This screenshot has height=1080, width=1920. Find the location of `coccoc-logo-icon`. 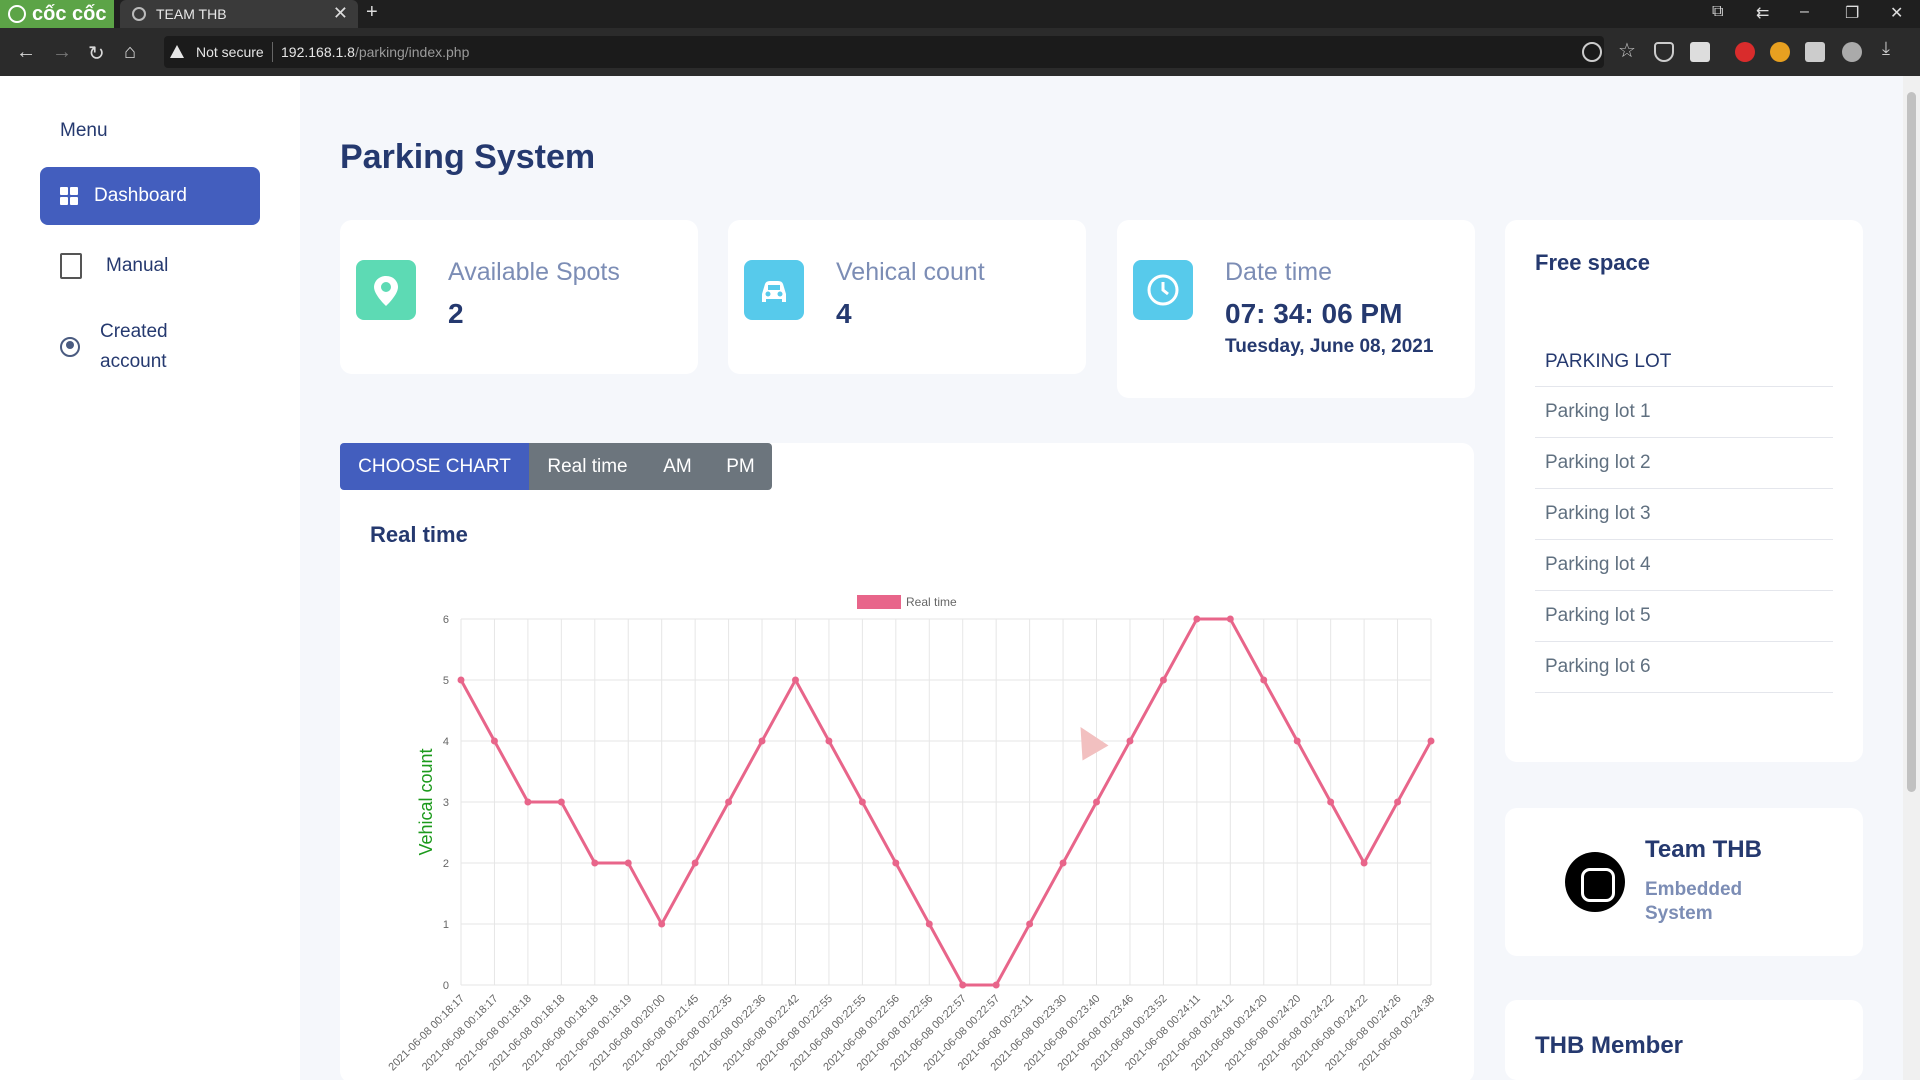

coccoc-logo-icon is located at coordinates (17, 14).